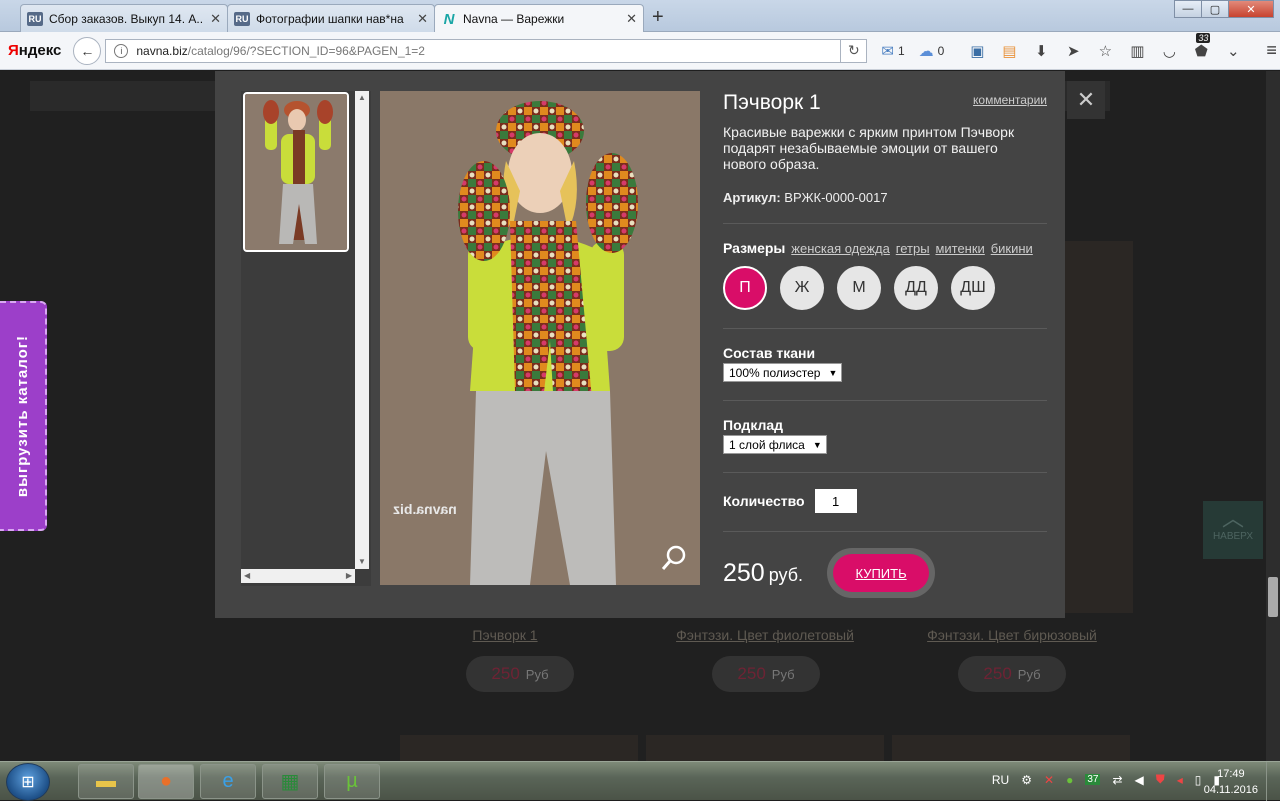 Image resolution: width=1280 pixels, height=801 pixels. What do you see at coordinates (1251, 9) in the screenshot?
I see `window-close-button: ✕` at bounding box center [1251, 9].